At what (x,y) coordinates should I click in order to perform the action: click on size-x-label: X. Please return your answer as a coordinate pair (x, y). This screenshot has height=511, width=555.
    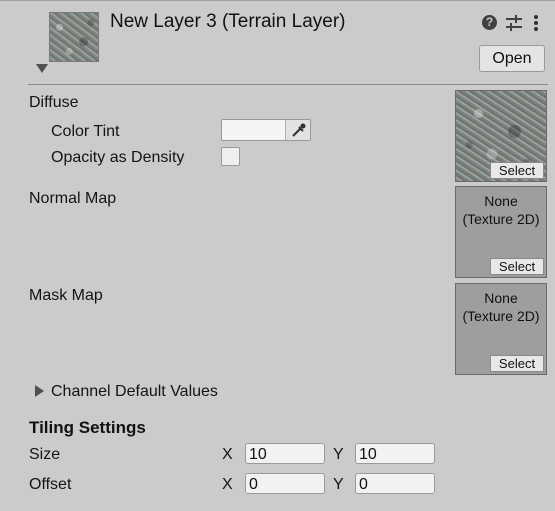
    Looking at the image, I should click on (227, 454).